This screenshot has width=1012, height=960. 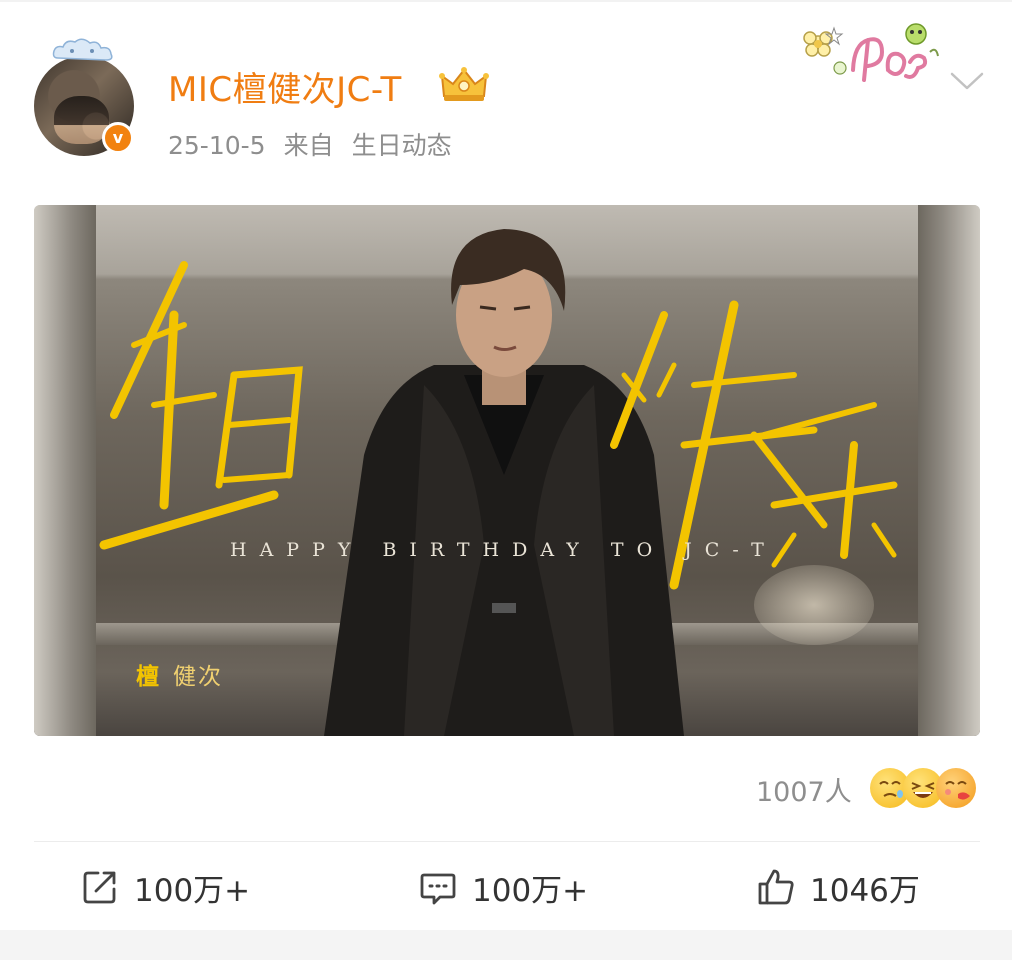 I want to click on like-button: 1046万, so click(x=838, y=887).